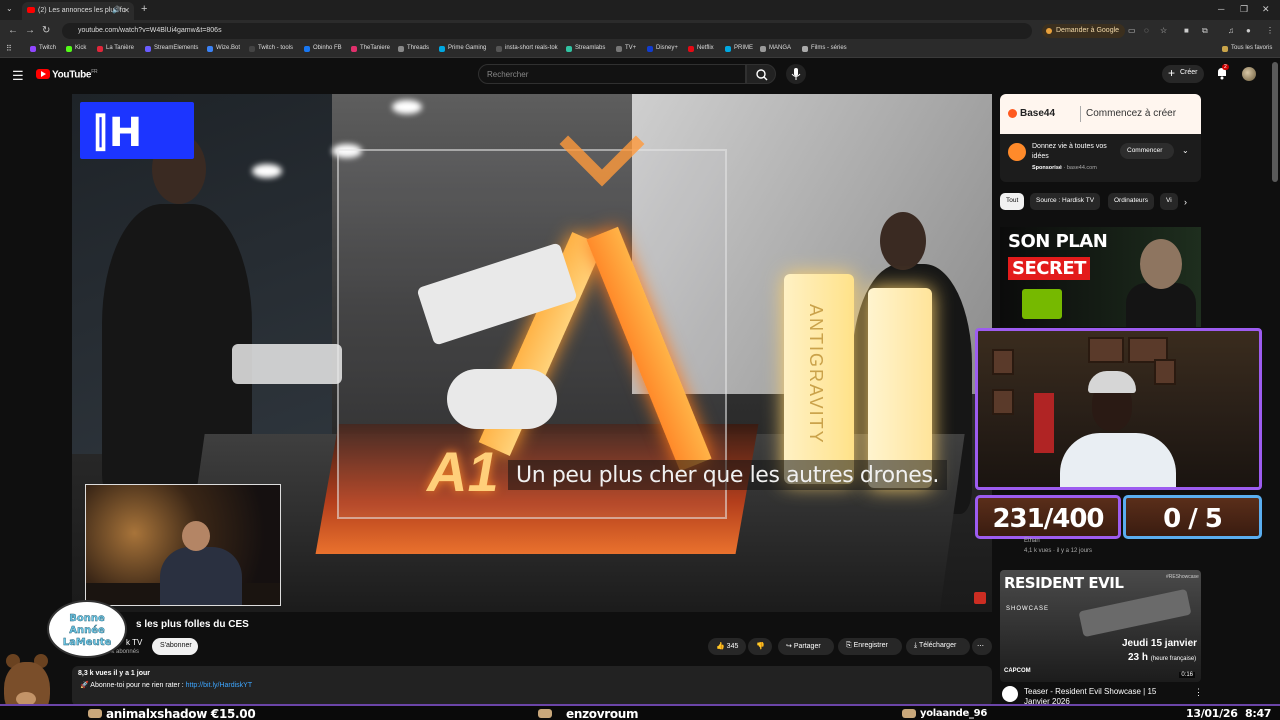 The width and height of the screenshot is (1280, 720). What do you see at coordinates (547, 31) in the screenshot?
I see `address-bar: youtube.com/watch?v=W4BlUi4gamw&t=806s` at bounding box center [547, 31].